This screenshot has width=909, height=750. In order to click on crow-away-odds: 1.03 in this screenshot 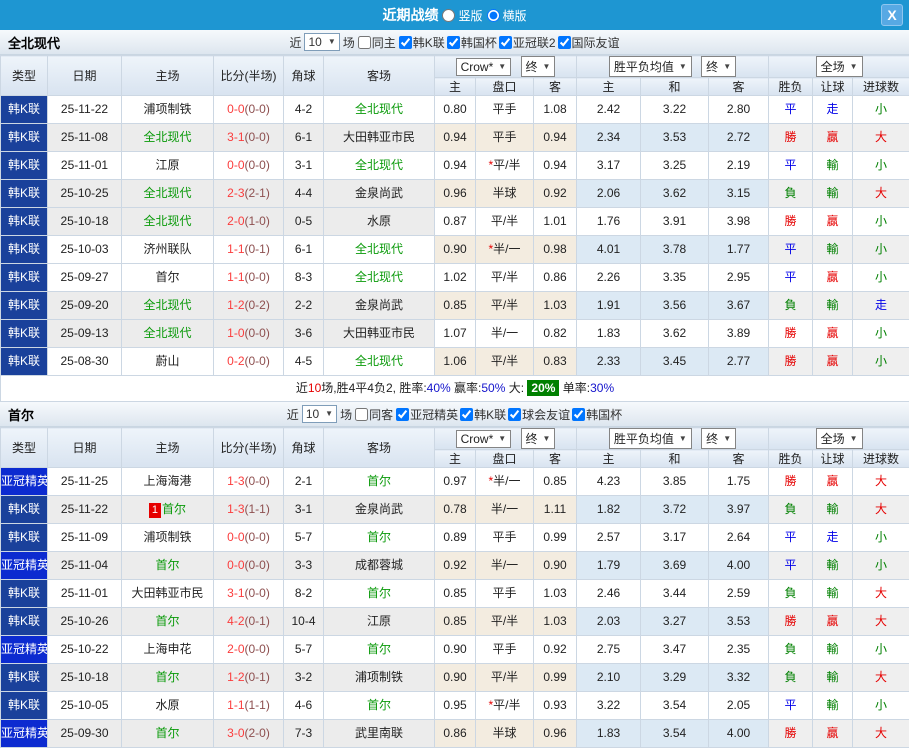, I will do `click(555, 621)`.